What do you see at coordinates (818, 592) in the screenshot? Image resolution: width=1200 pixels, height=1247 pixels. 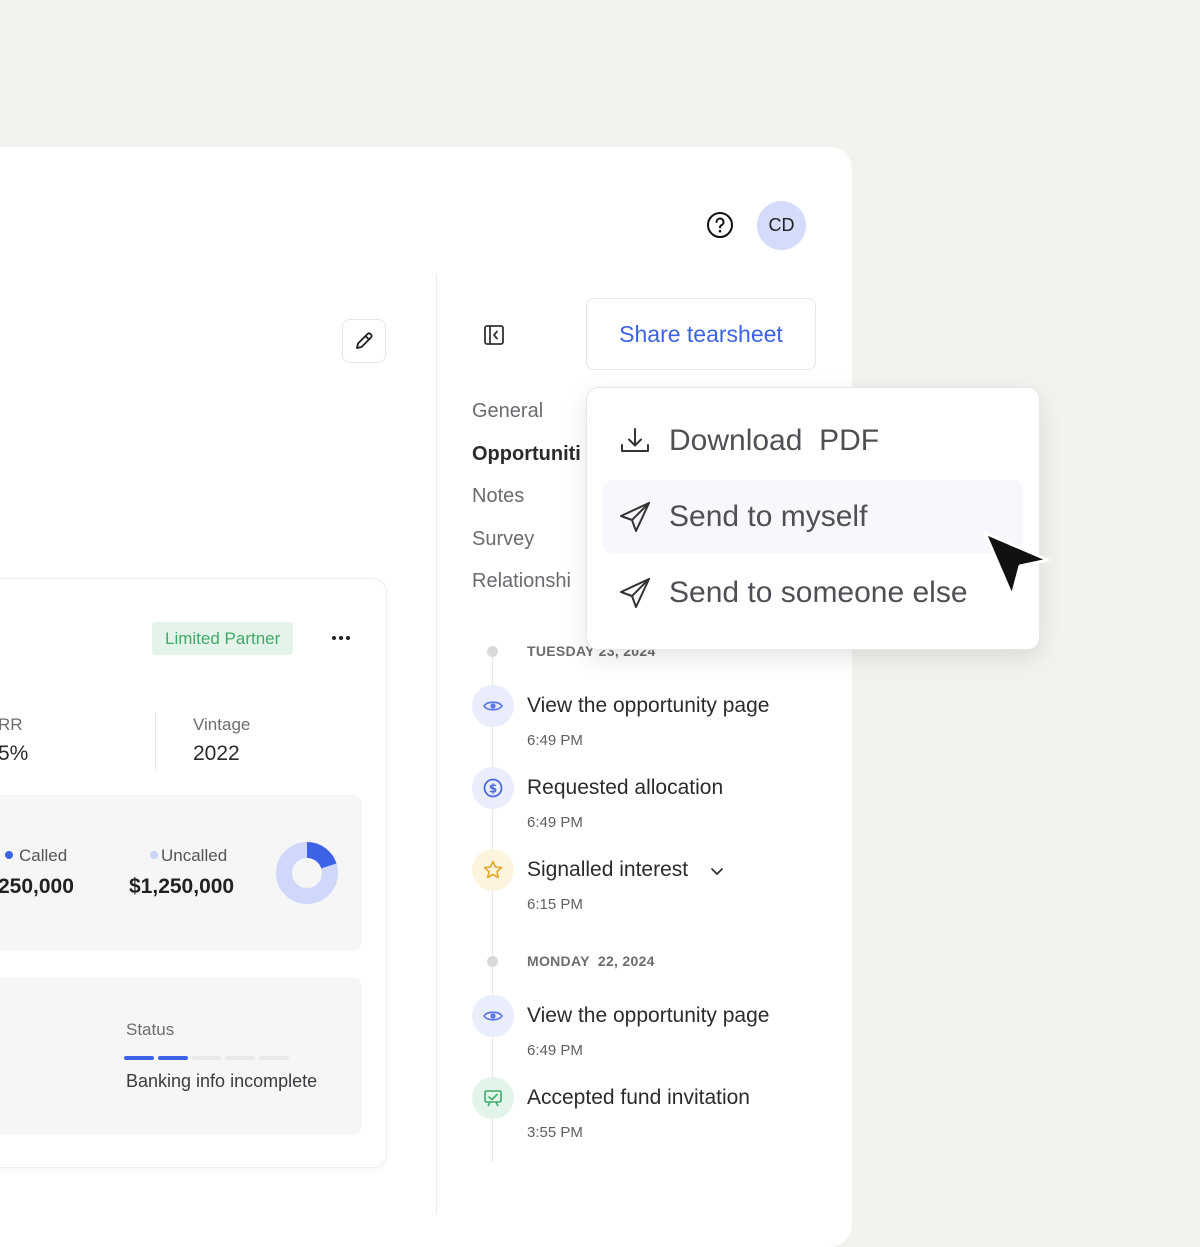 I see `menu-item-label: Send to someone else` at bounding box center [818, 592].